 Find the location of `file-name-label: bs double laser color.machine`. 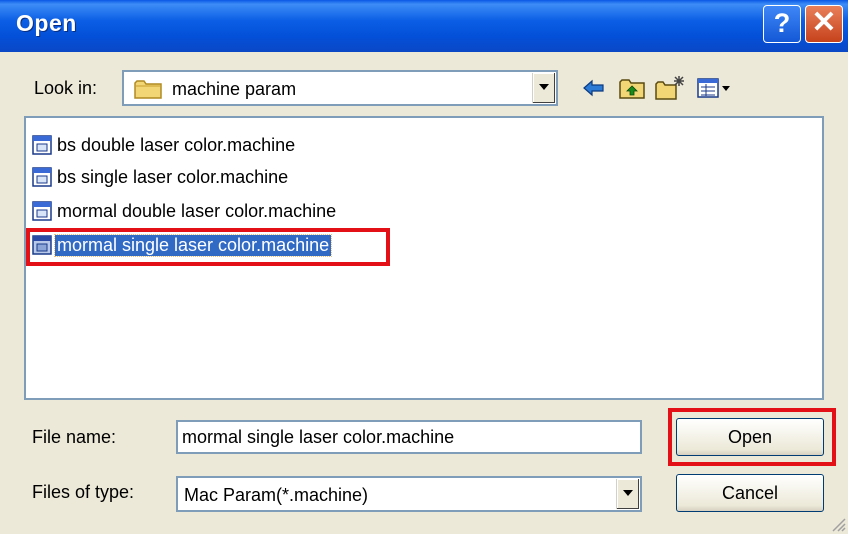

file-name-label: bs double laser color.machine is located at coordinates (176, 144).